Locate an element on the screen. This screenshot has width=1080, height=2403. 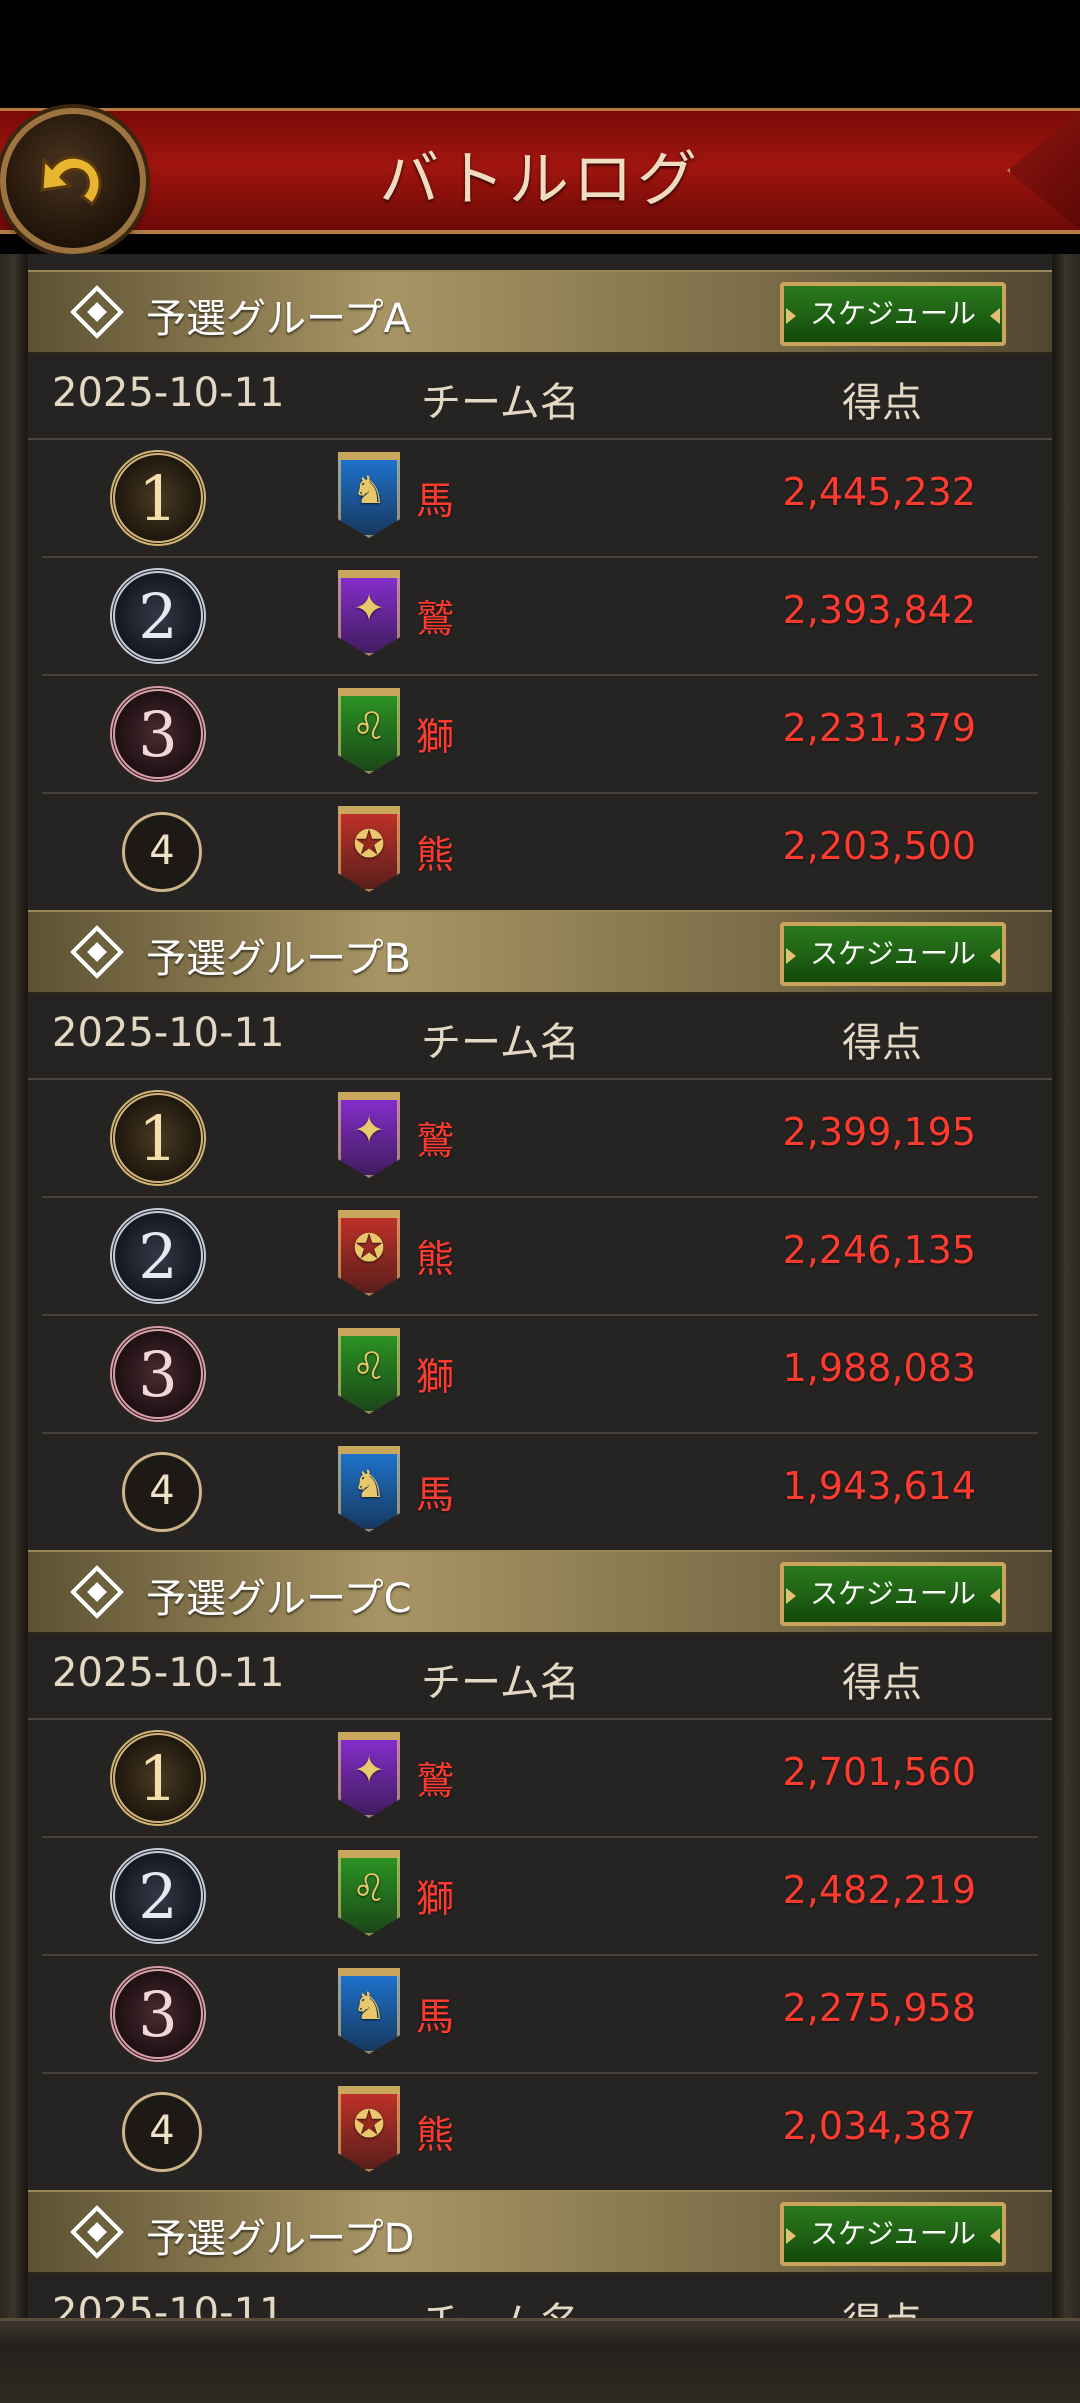
score-value: 2,203,500 is located at coordinates (879, 846).